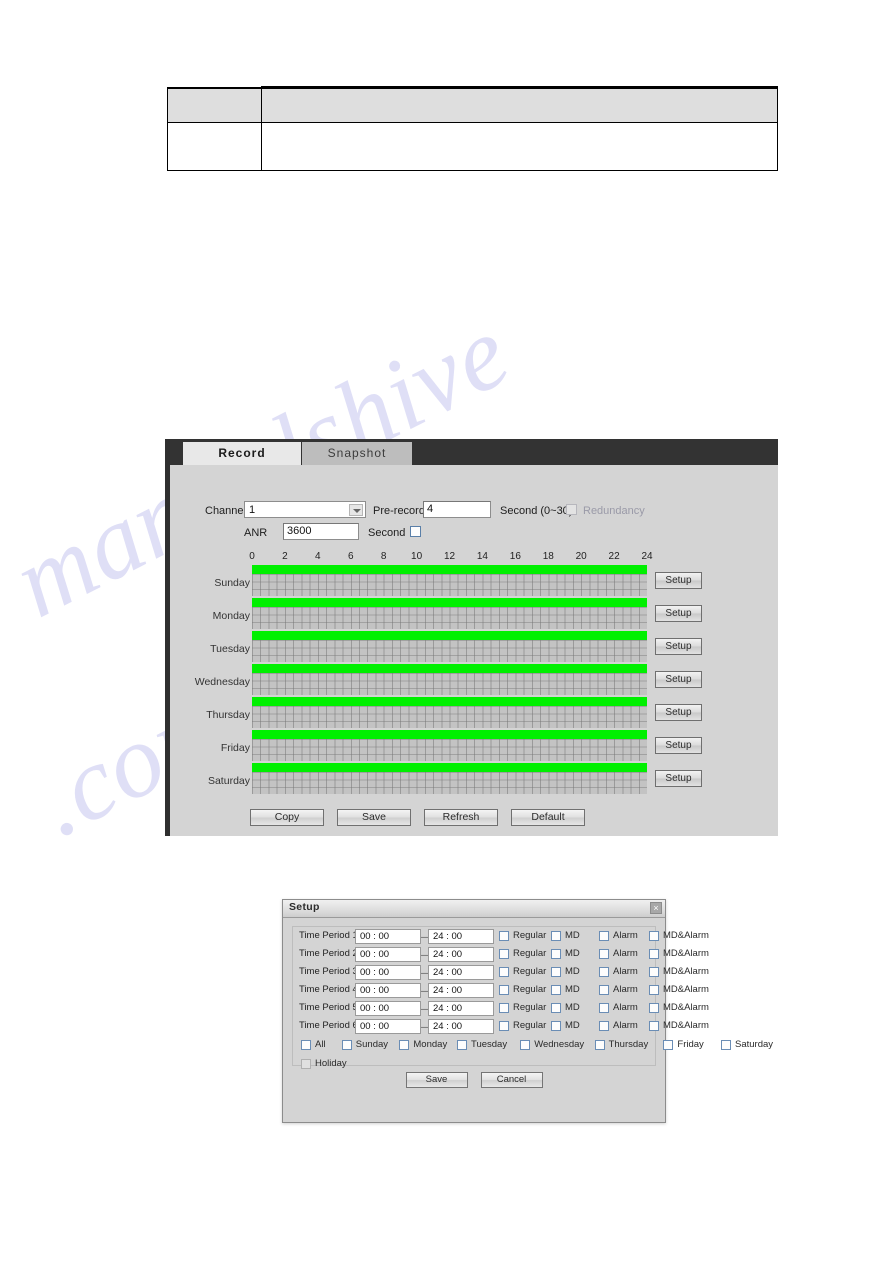 This screenshot has width=893, height=1263. Describe the element at coordinates (678, 580) in the screenshot. I see `setup-button-sunday: Setup` at that location.